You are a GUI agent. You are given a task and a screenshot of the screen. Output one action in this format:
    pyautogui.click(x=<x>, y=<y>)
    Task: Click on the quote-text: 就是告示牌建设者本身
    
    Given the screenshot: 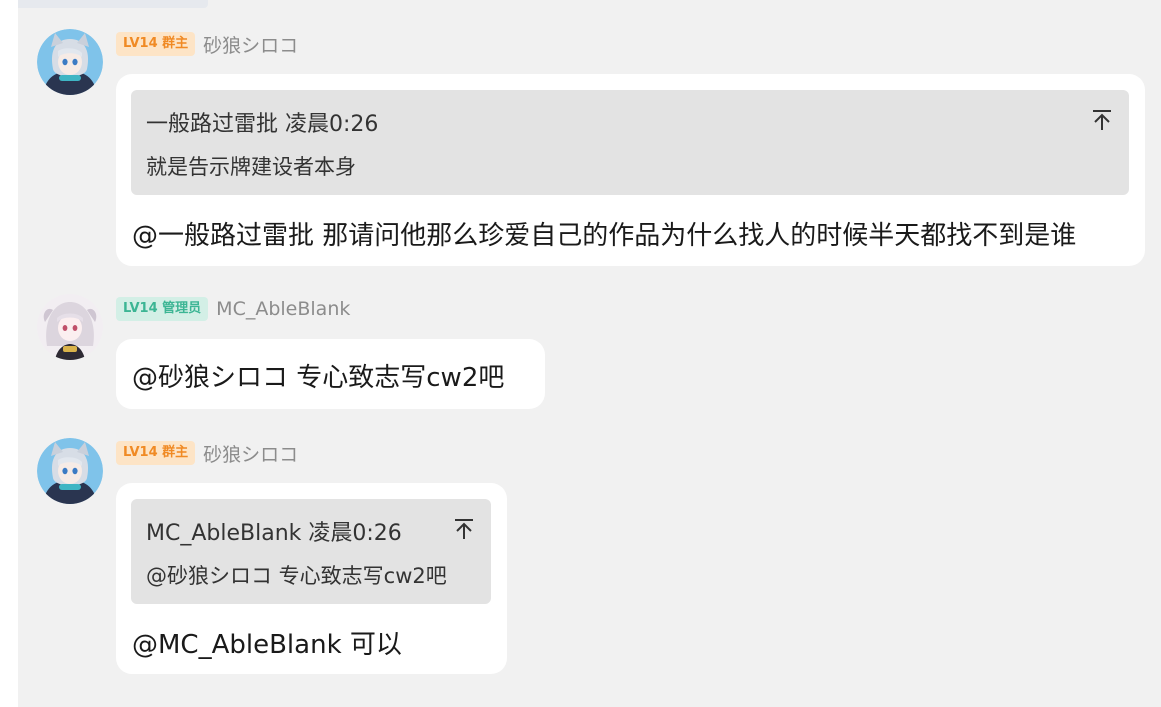 What is the action you would take?
    pyautogui.click(x=251, y=167)
    